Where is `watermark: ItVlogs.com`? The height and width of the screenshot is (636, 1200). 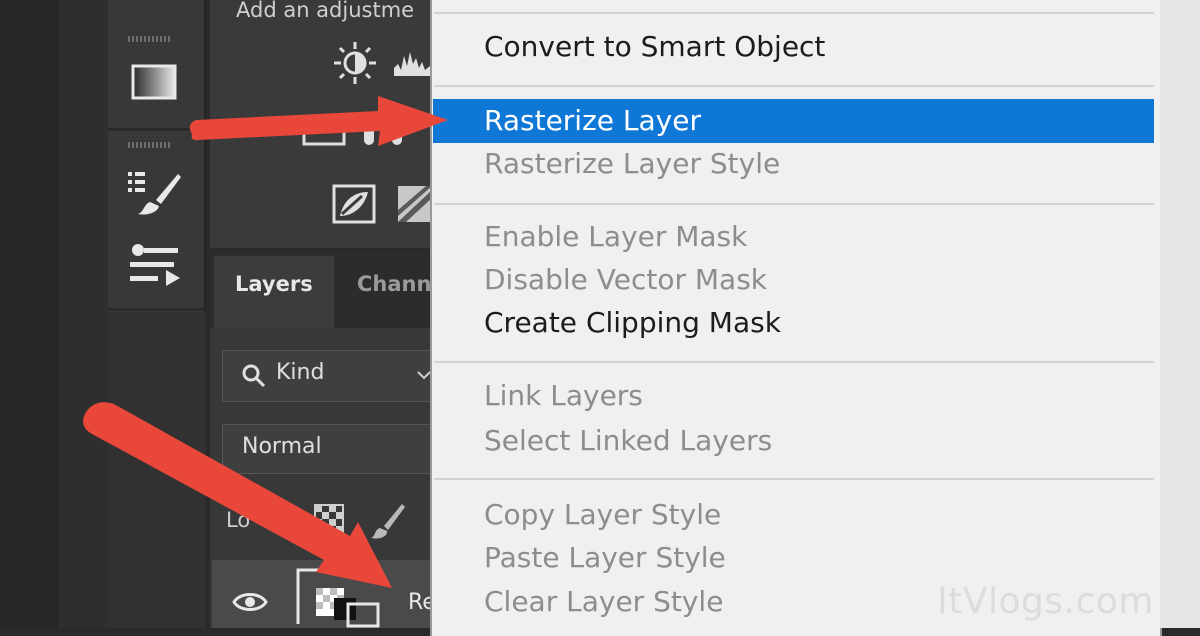 watermark: ItVlogs.com is located at coordinates (1045, 601).